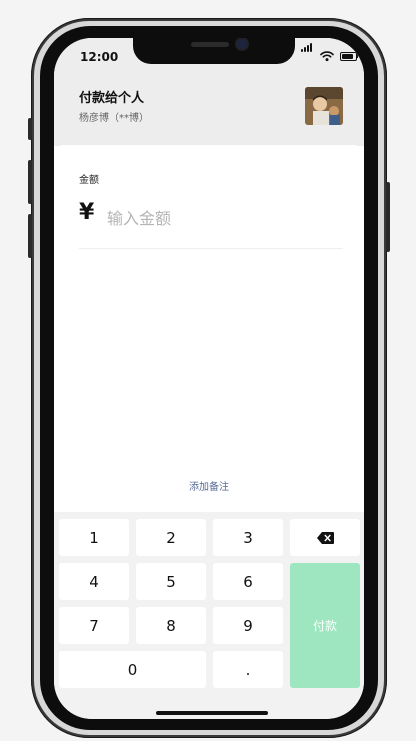 The width and height of the screenshot is (416, 741). I want to click on currency-symbol: ¥, so click(87, 212).